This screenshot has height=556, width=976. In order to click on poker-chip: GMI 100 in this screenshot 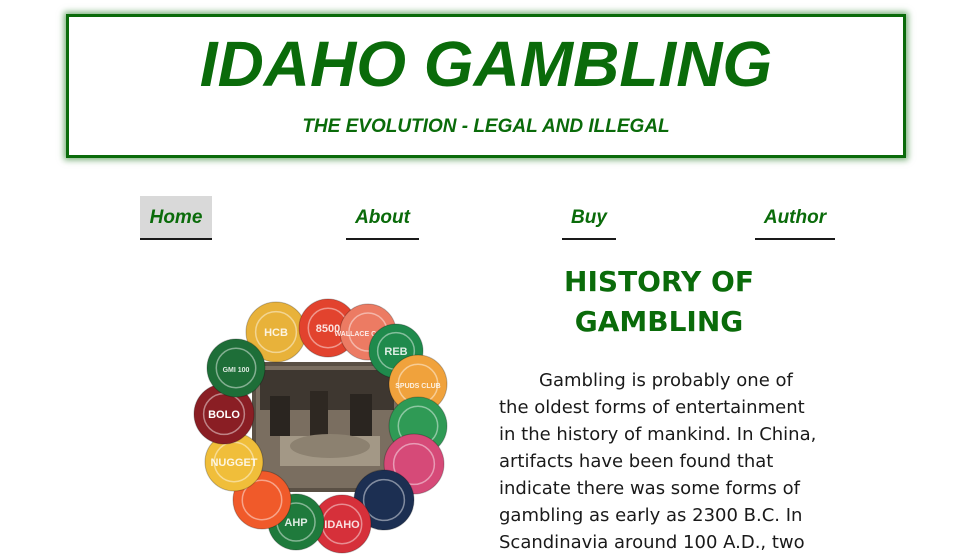, I will do `click(236, 368)`.